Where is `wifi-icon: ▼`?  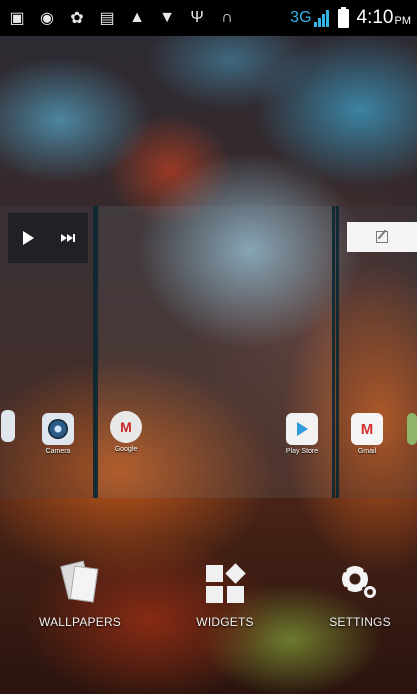 wifi-icon: ▼ is located at coordinates (167, 17).